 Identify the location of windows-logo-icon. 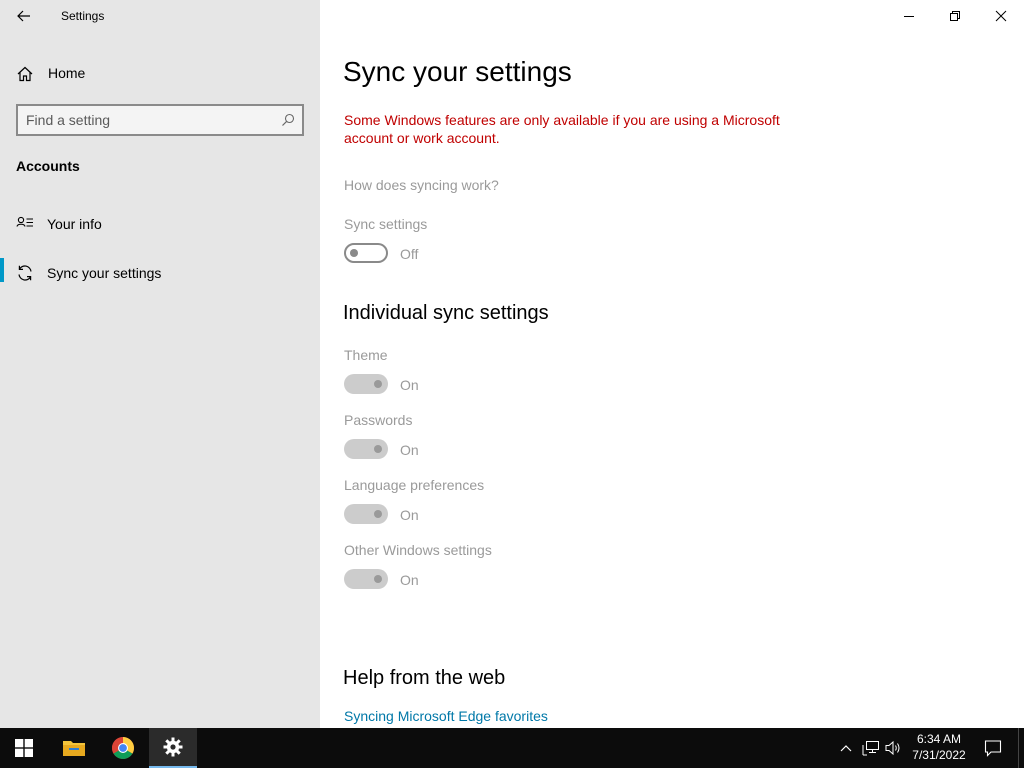
(24, 748).